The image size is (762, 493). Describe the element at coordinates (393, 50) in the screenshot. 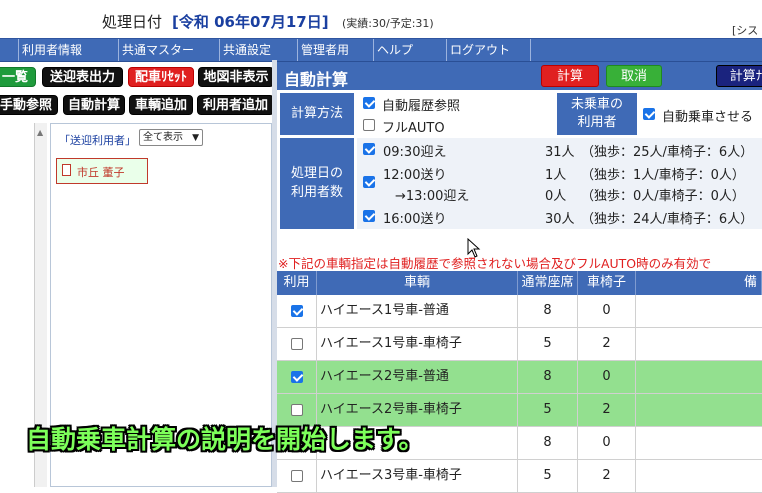

I see `menu-help: ヘルプ` at that location.